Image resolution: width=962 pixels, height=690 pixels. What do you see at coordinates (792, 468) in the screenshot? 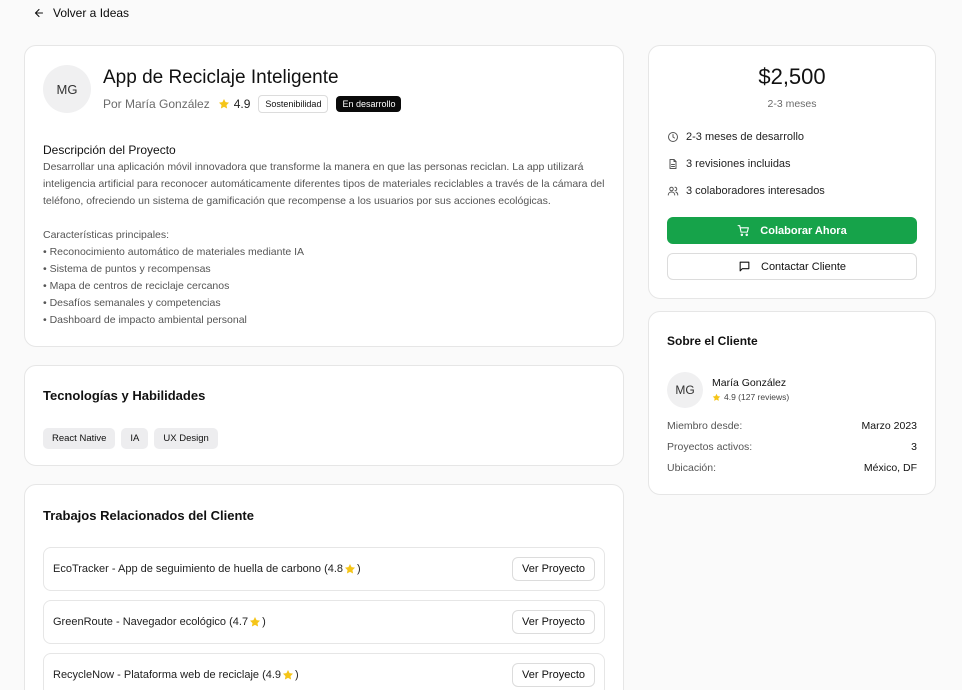
I see `client-location: Ubicación: México, DF` at bounding box center [792, 468].